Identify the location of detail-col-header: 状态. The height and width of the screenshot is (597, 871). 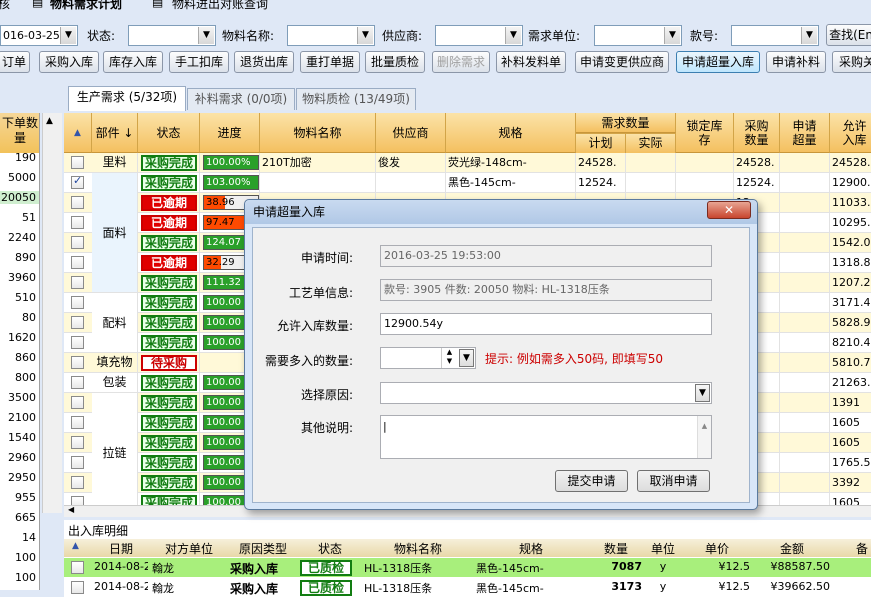
(330, 548).